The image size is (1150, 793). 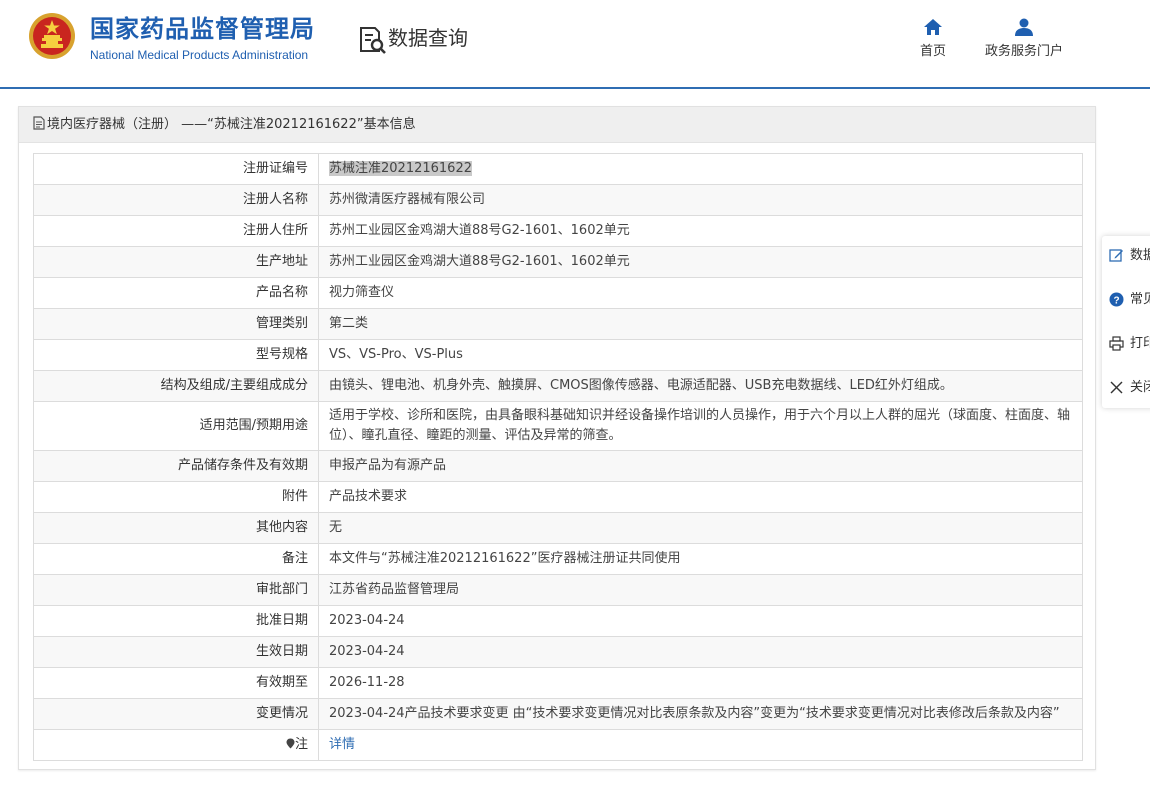 I want to click on row-label: 注册人名称, so click(x=176, y=200).